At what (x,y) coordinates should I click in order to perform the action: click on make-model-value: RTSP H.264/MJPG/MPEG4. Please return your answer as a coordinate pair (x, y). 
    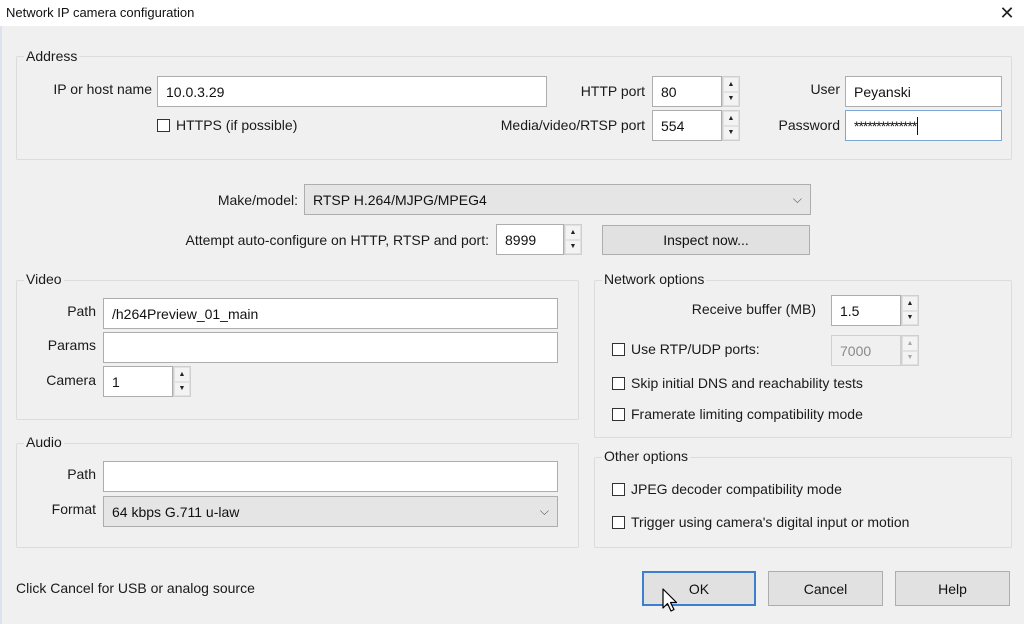
    Looking at the image, I should click on (400, 199).